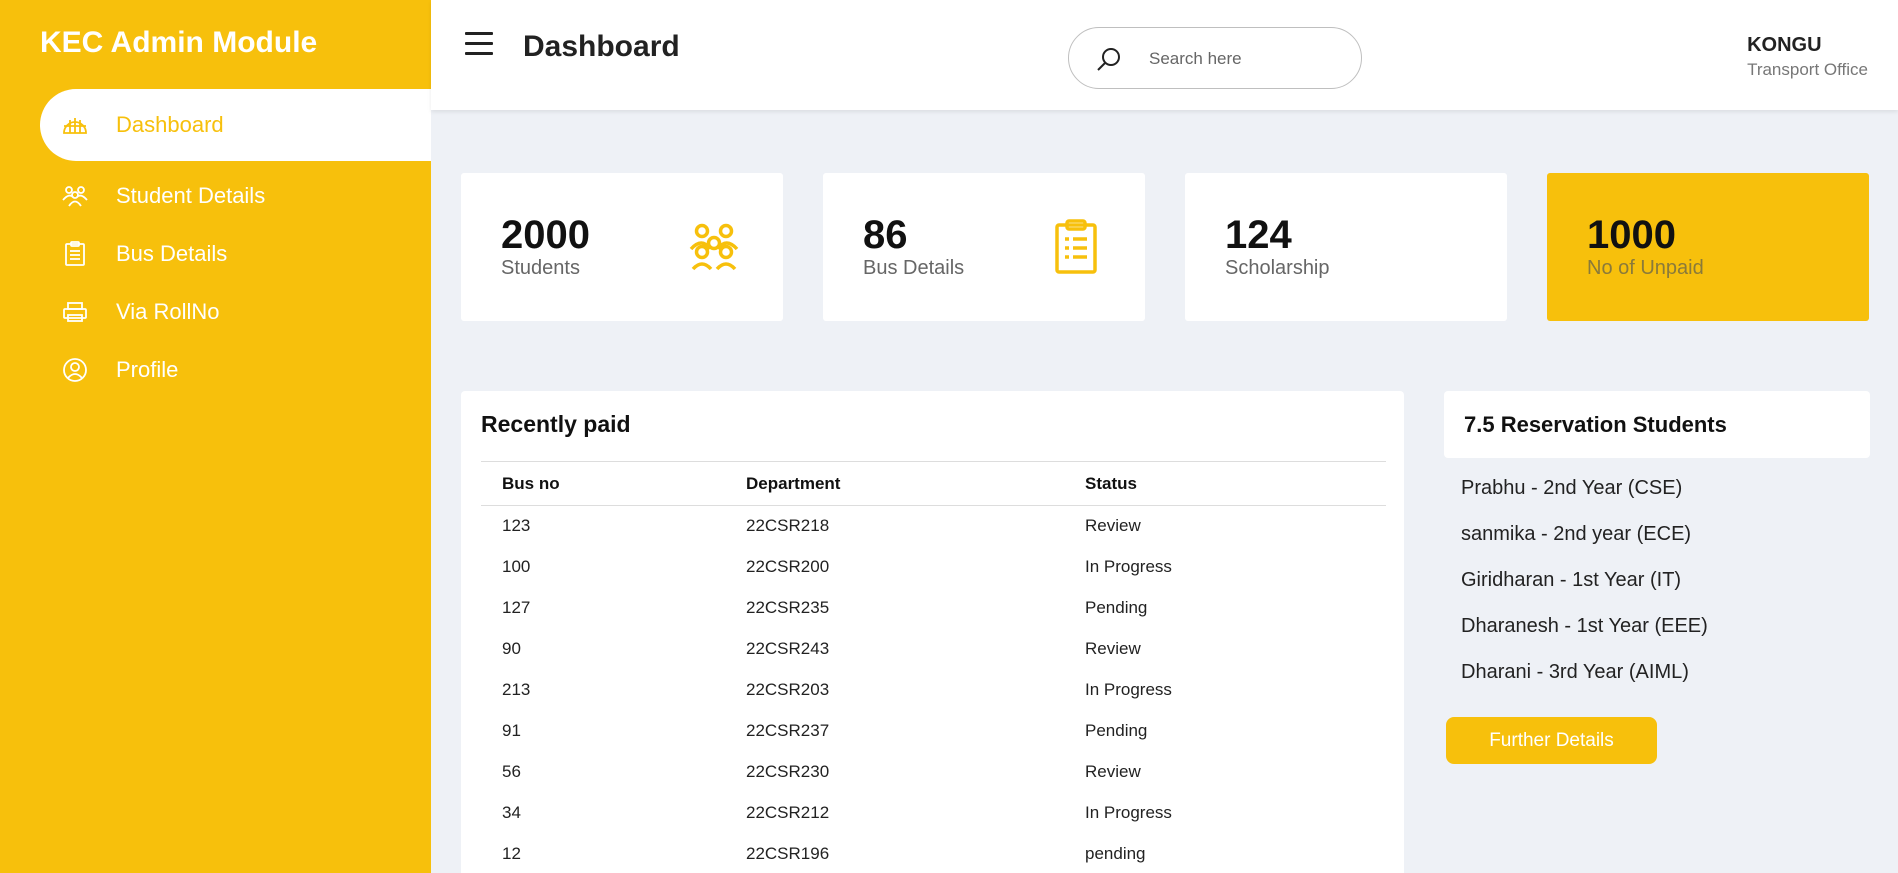 The width and height of the screenshot is (1898, 873). What do you see at coordinates (1807, 57) in the screenshot?
I see `user-info: KONGU Transport Office` at bounding box center [1807, 57].